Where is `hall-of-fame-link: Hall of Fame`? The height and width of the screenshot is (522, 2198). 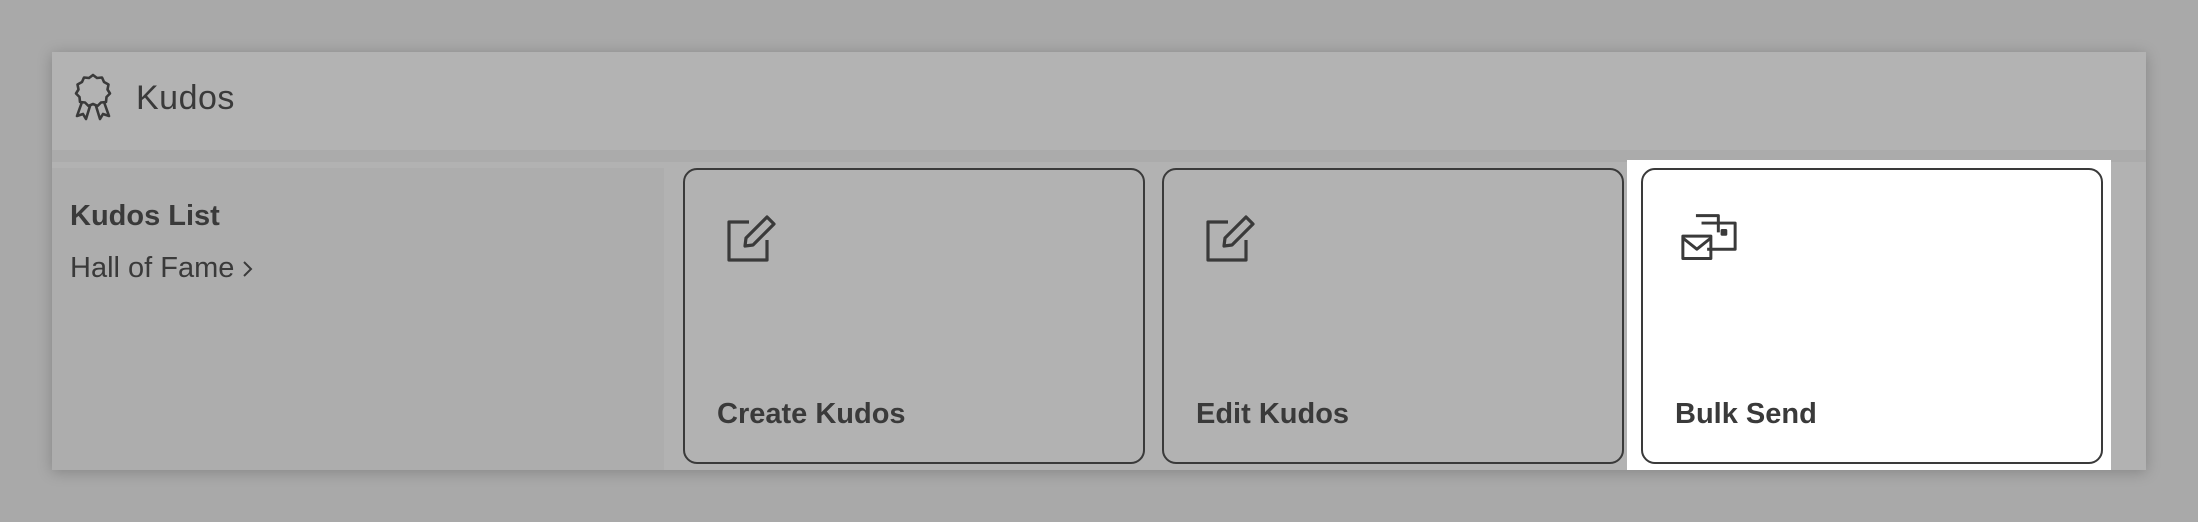 hall-of-fame-link: Hall of Fame is located at coordinates (164, 268).